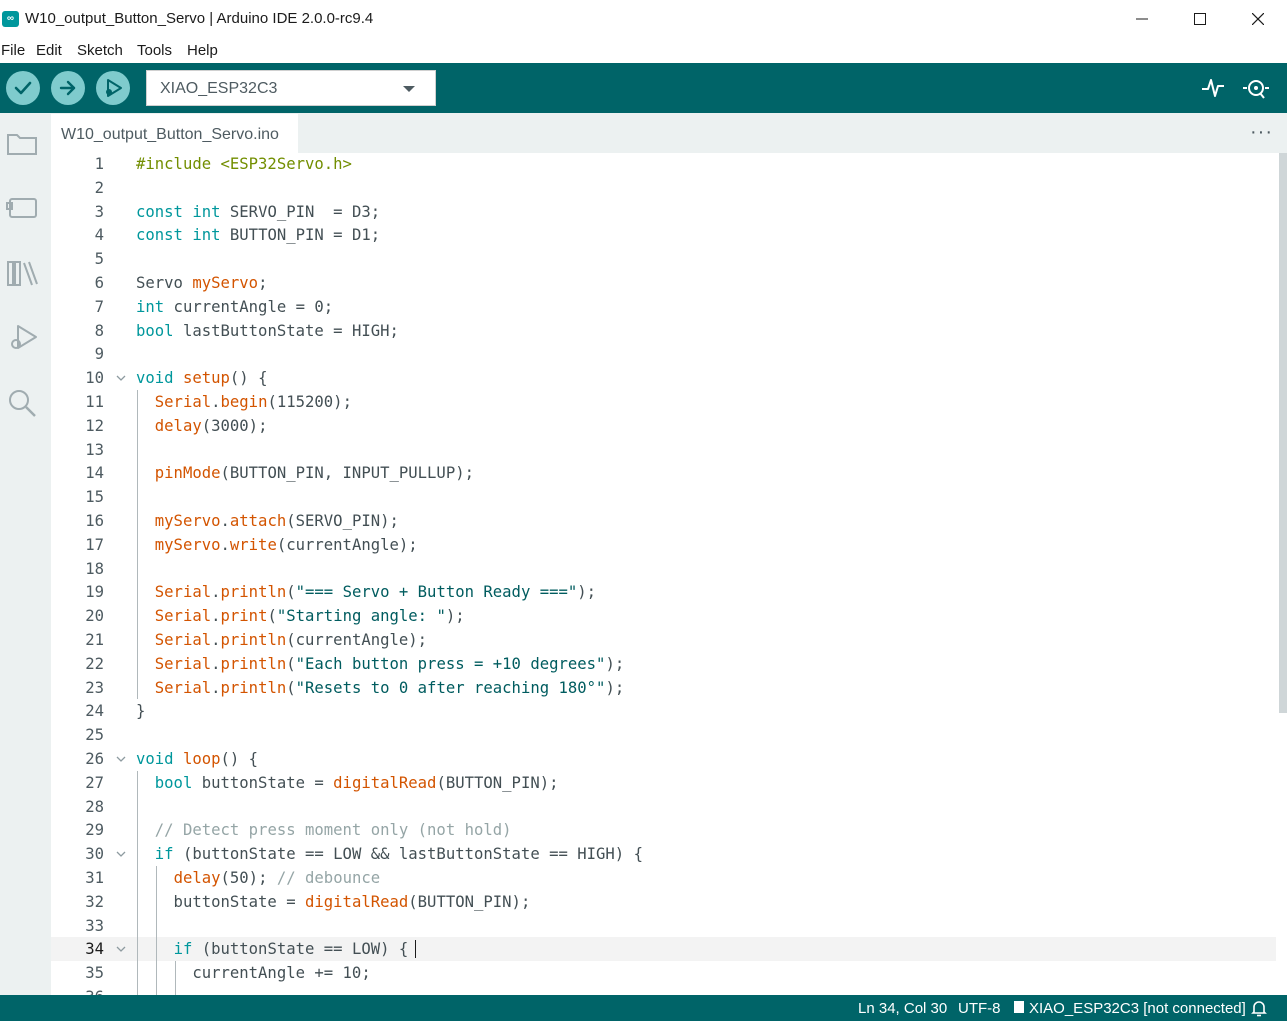 The width and height of the screenshot is (1287, 1021). What do you see at coordinates (100, 50) in the screenshot?
I see `menu-sketch: Sketch` at bounding box center [100, 50].